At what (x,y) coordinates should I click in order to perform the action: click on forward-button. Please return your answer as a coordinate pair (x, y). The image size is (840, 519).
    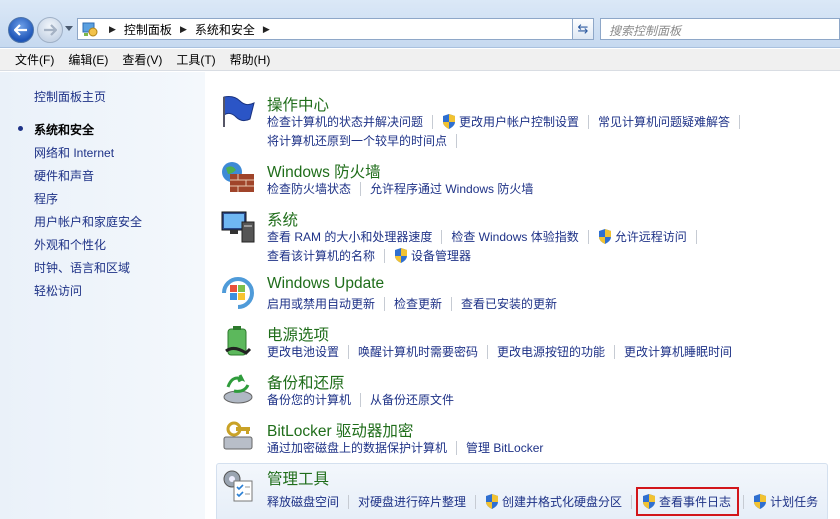
    Looking at the image, I should click on (50, 30).